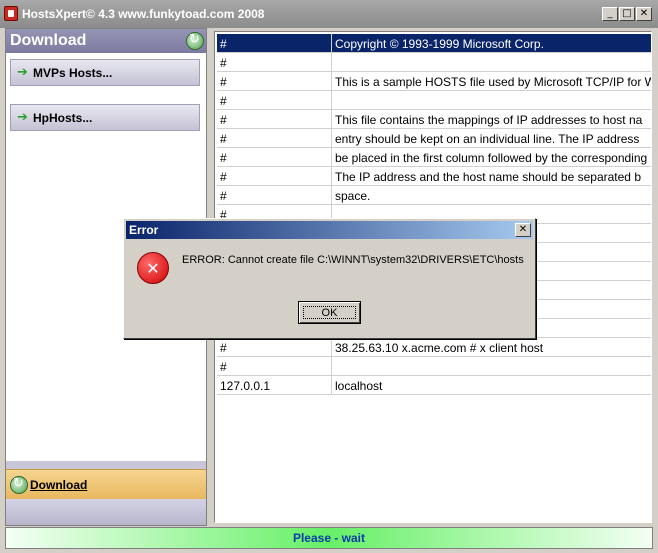 The image size is (658, 553). What do you see at coordinates (48, 40) in the screenshot?
I see `sidebar-title: Download` at bounding box center [48, 40].